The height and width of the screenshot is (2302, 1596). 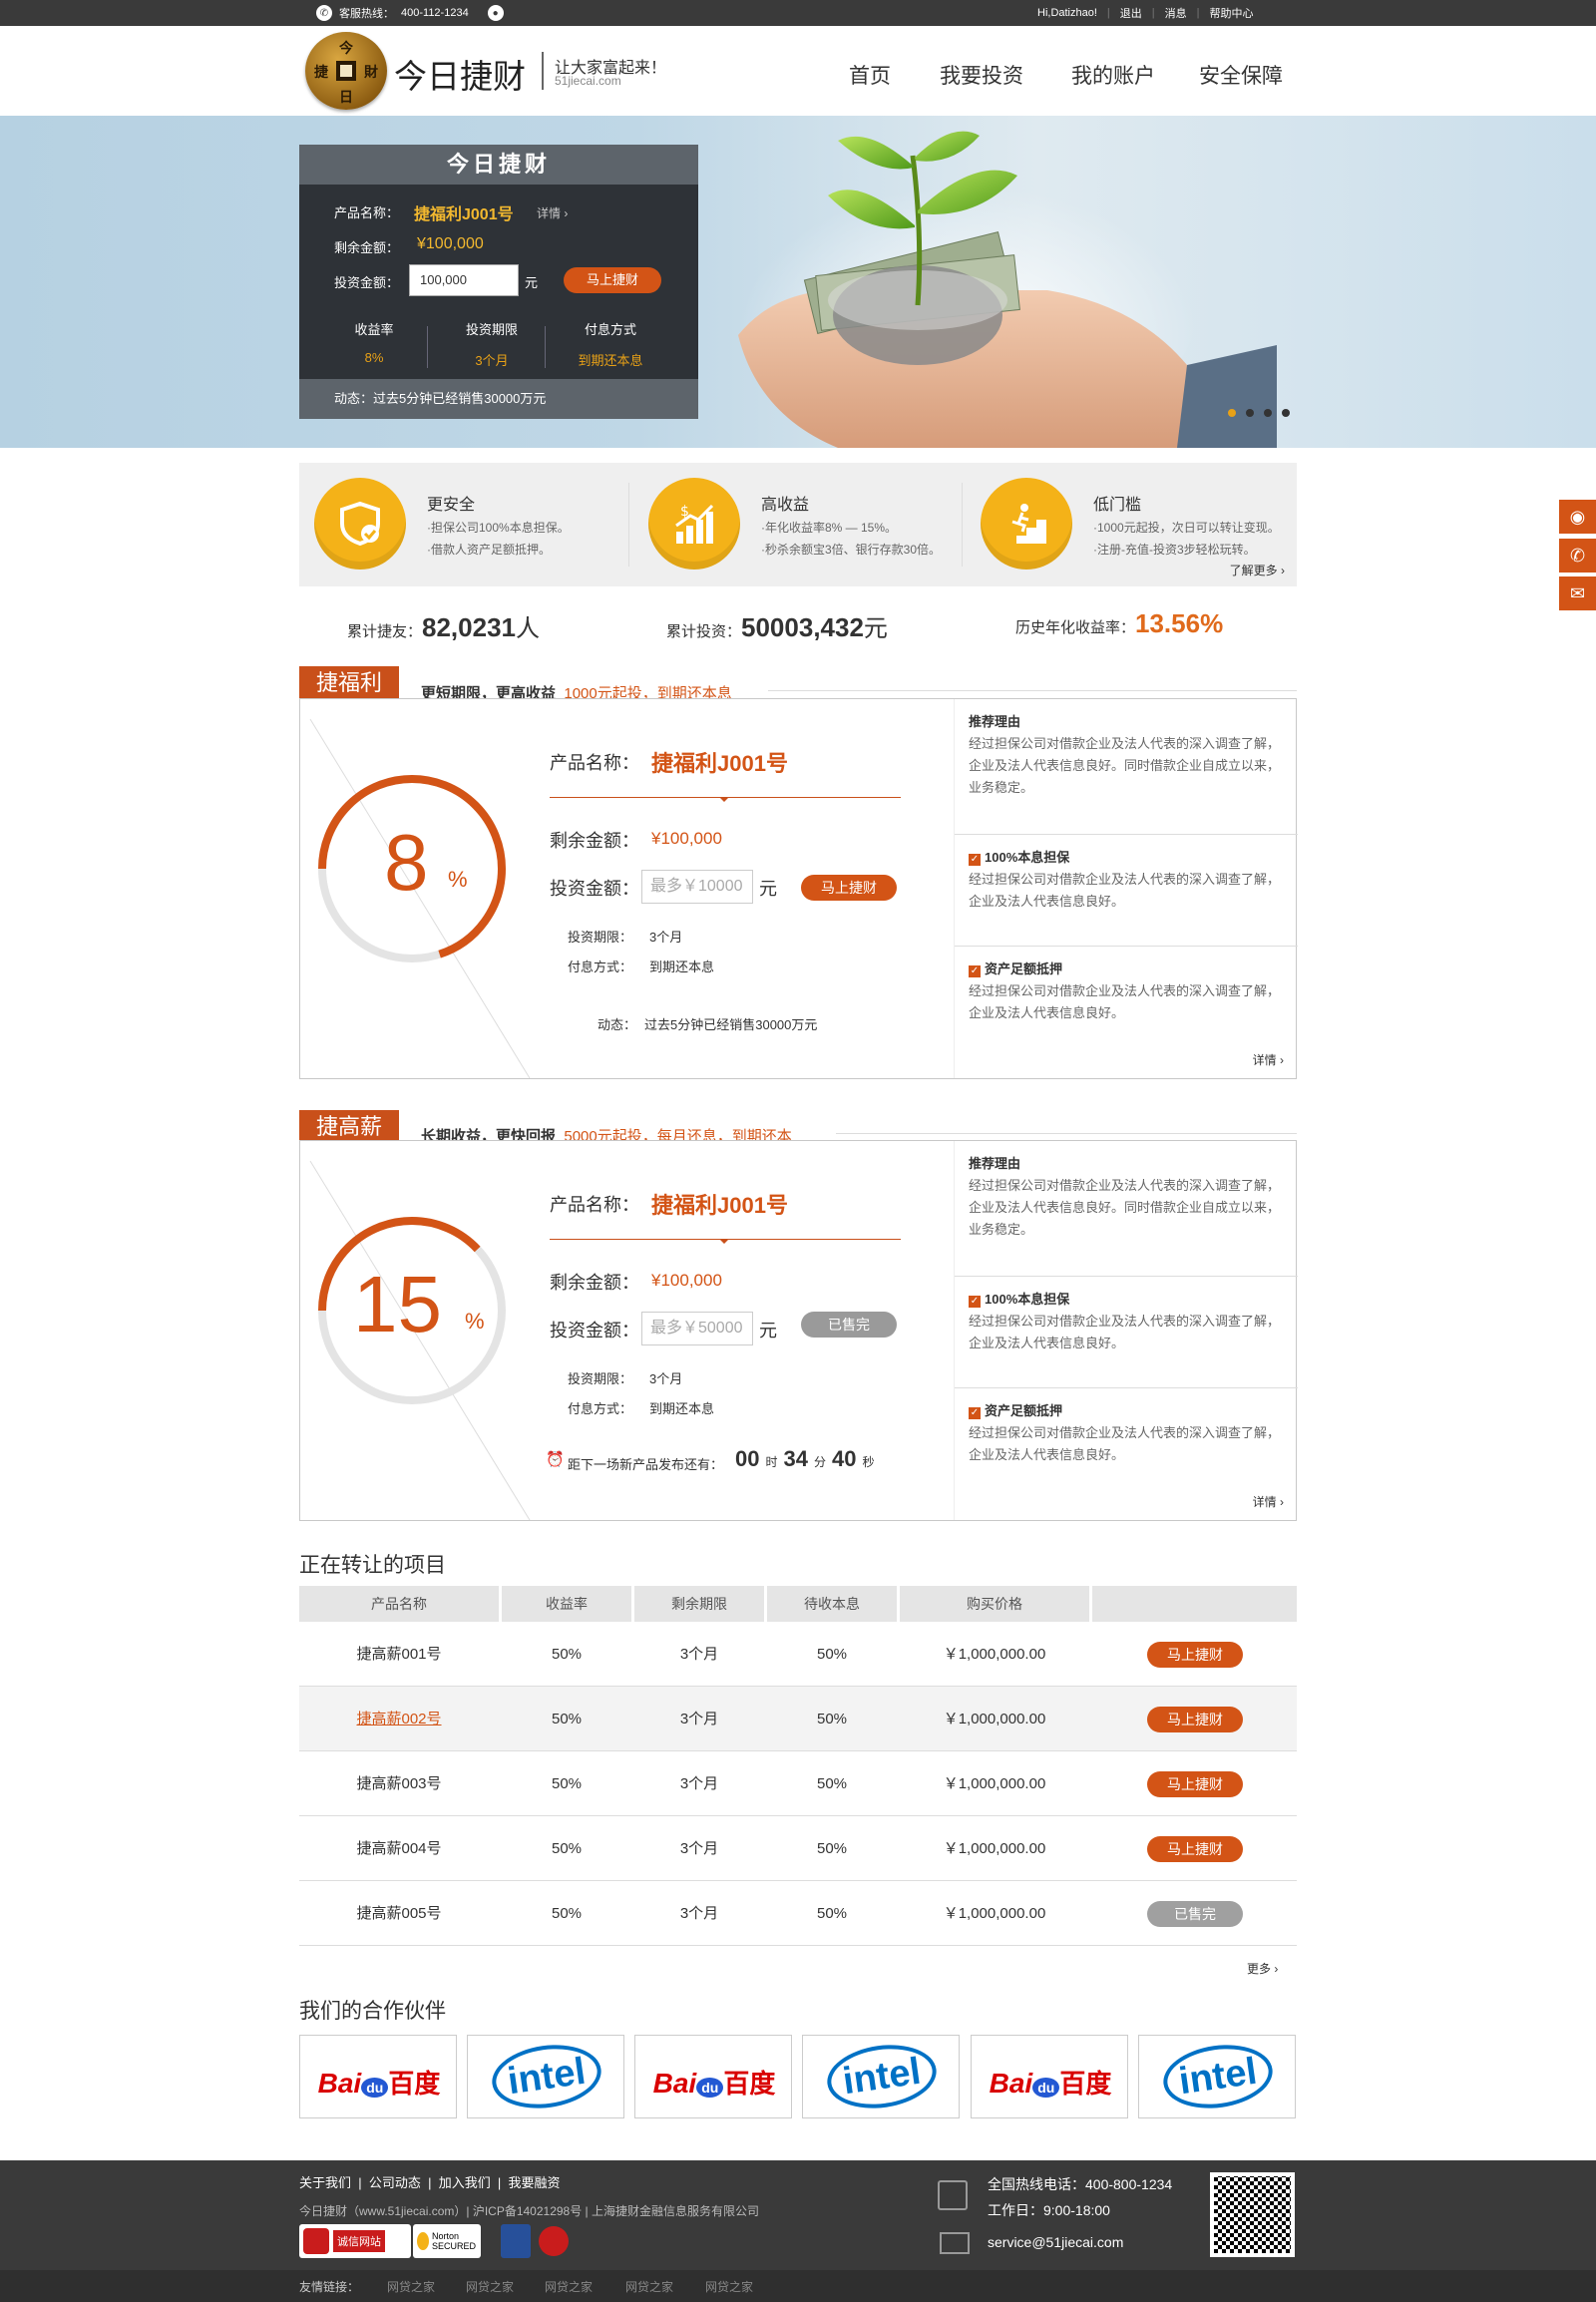 What do you see at coordinates (1232, 13) in the screenshot?
I see `help-link: 帮助中心` at bounding box center [1232, 13].